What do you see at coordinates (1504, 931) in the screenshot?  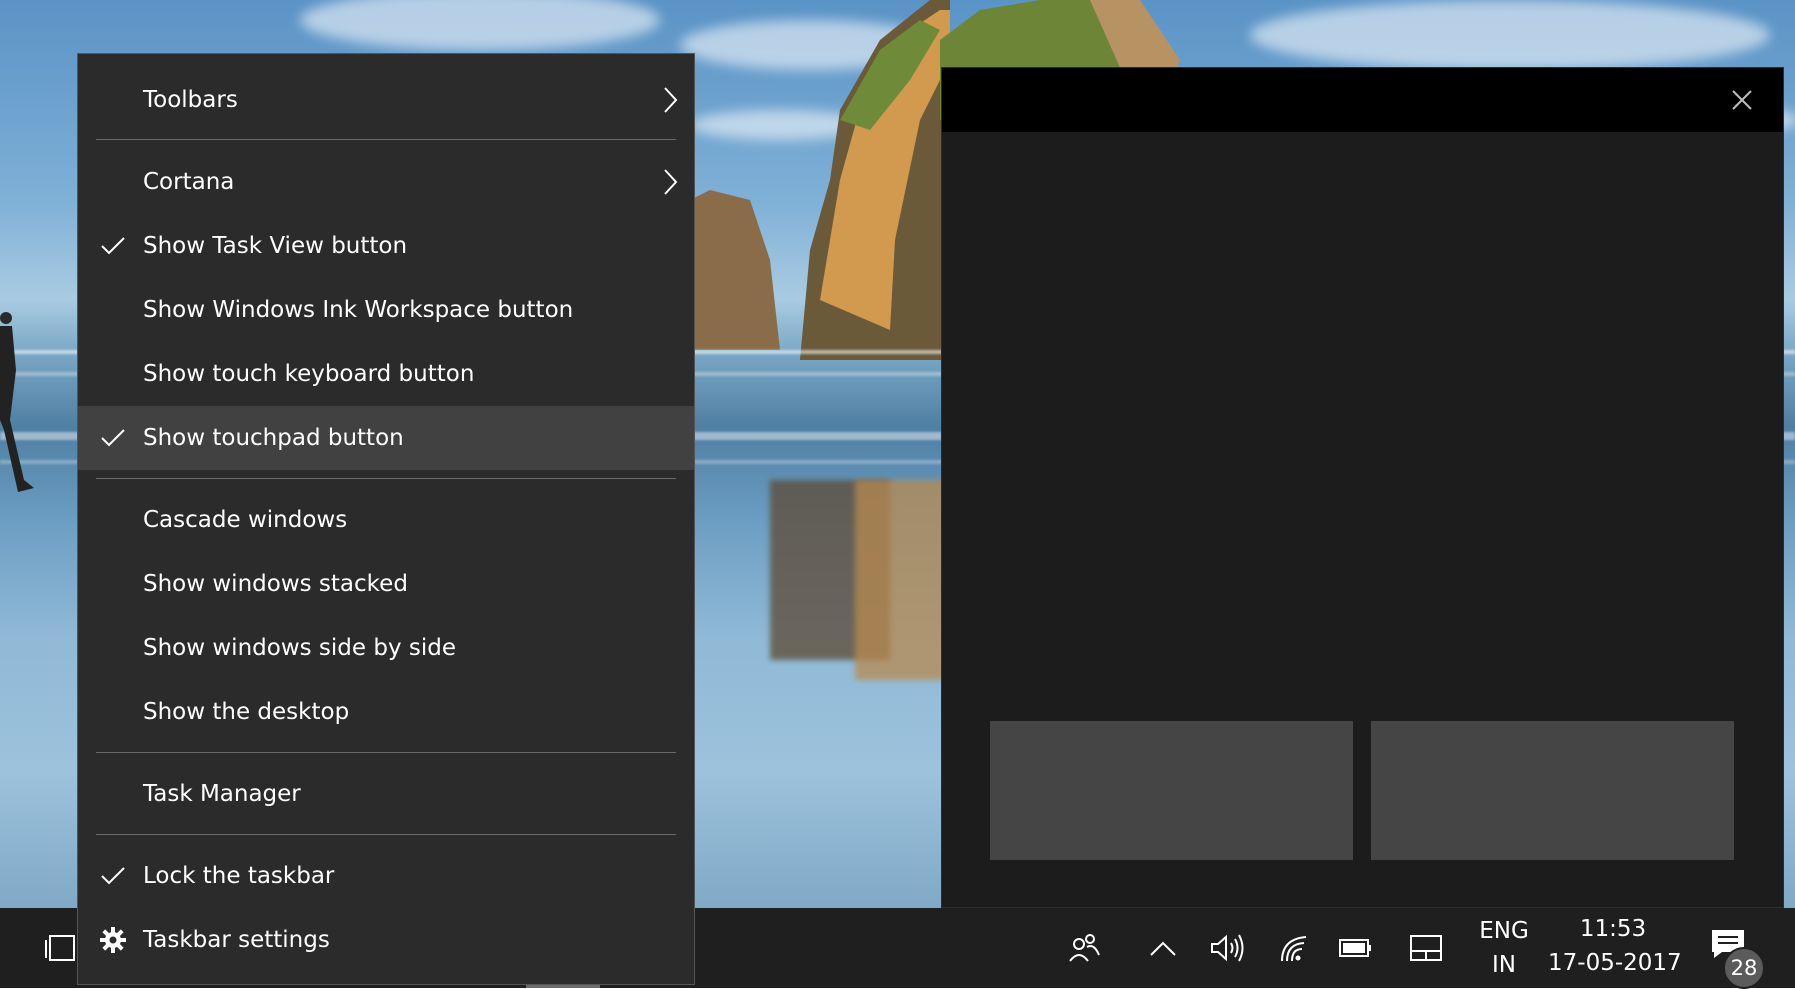 I see `language-code: ENG` at bounding box center [1504, 931].